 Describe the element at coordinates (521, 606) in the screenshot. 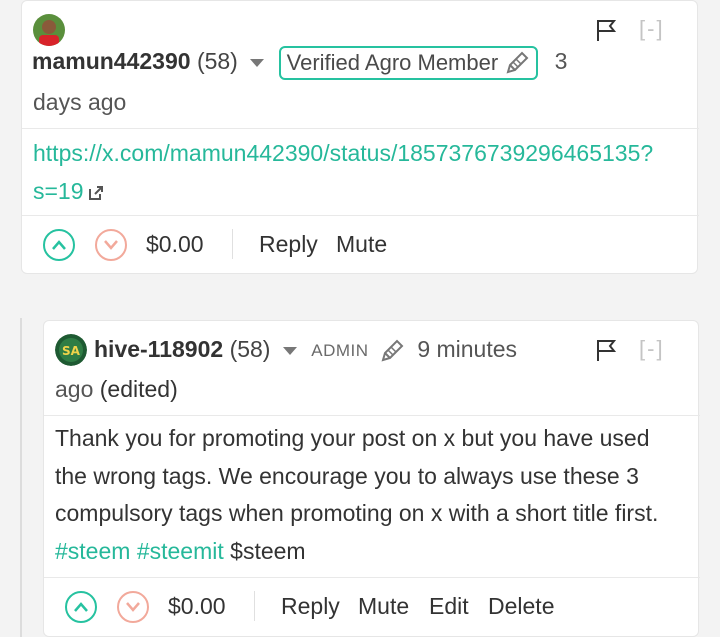

I see `delete-button: Delete` at that location.